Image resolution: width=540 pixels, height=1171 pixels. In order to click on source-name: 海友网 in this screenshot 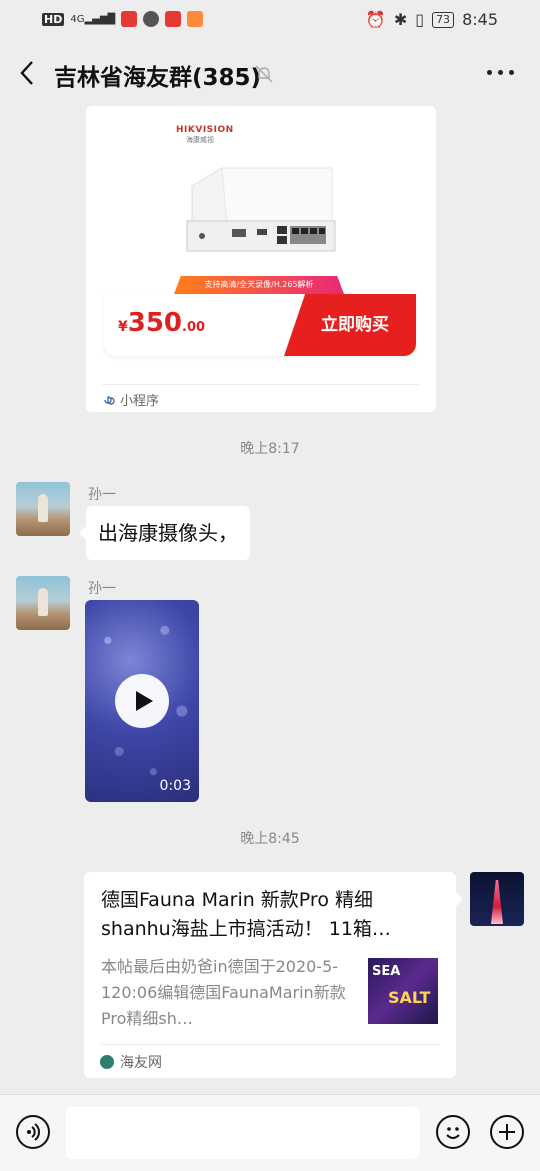, I will do `click(141, 1063)`.